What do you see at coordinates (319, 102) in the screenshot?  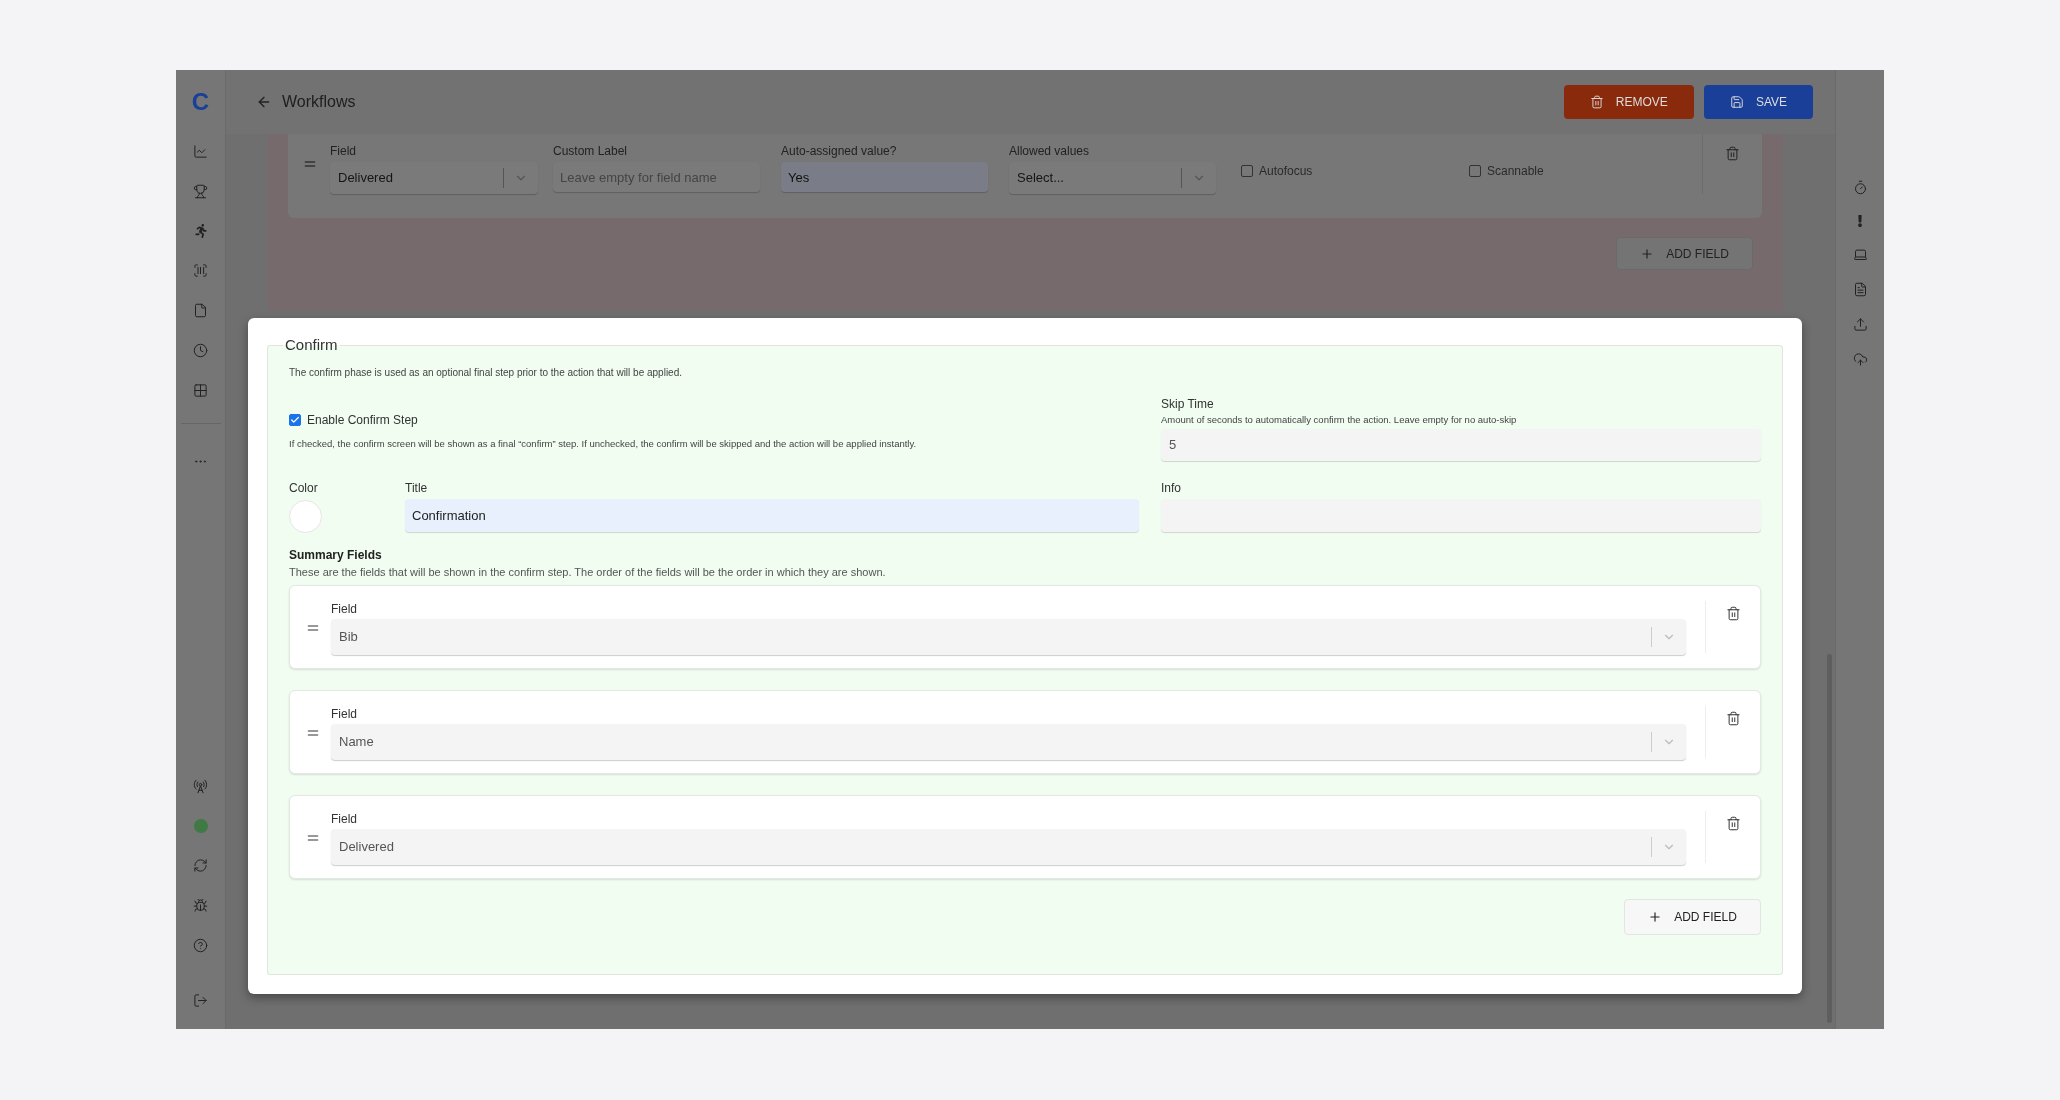 I see `page-title: Workflows` at bounding box center [319, 102].